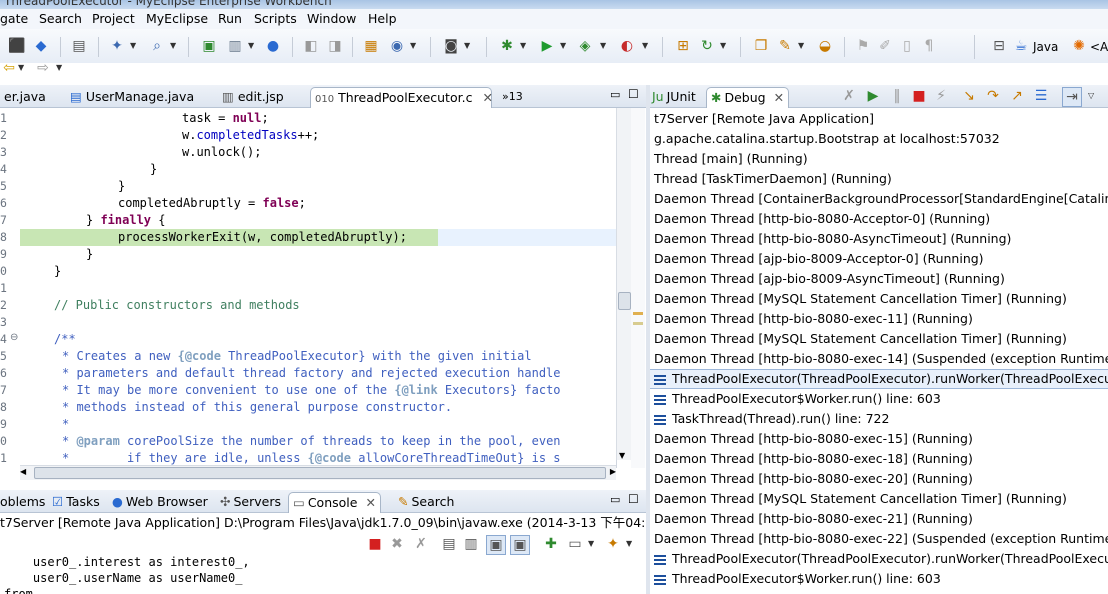 This screenshot has height=594, width=1108. What do you see at coordinates (999, 46) in the screenshot?
I see `open-perspective-icon: ⊟` at bounding box center [999, 46].